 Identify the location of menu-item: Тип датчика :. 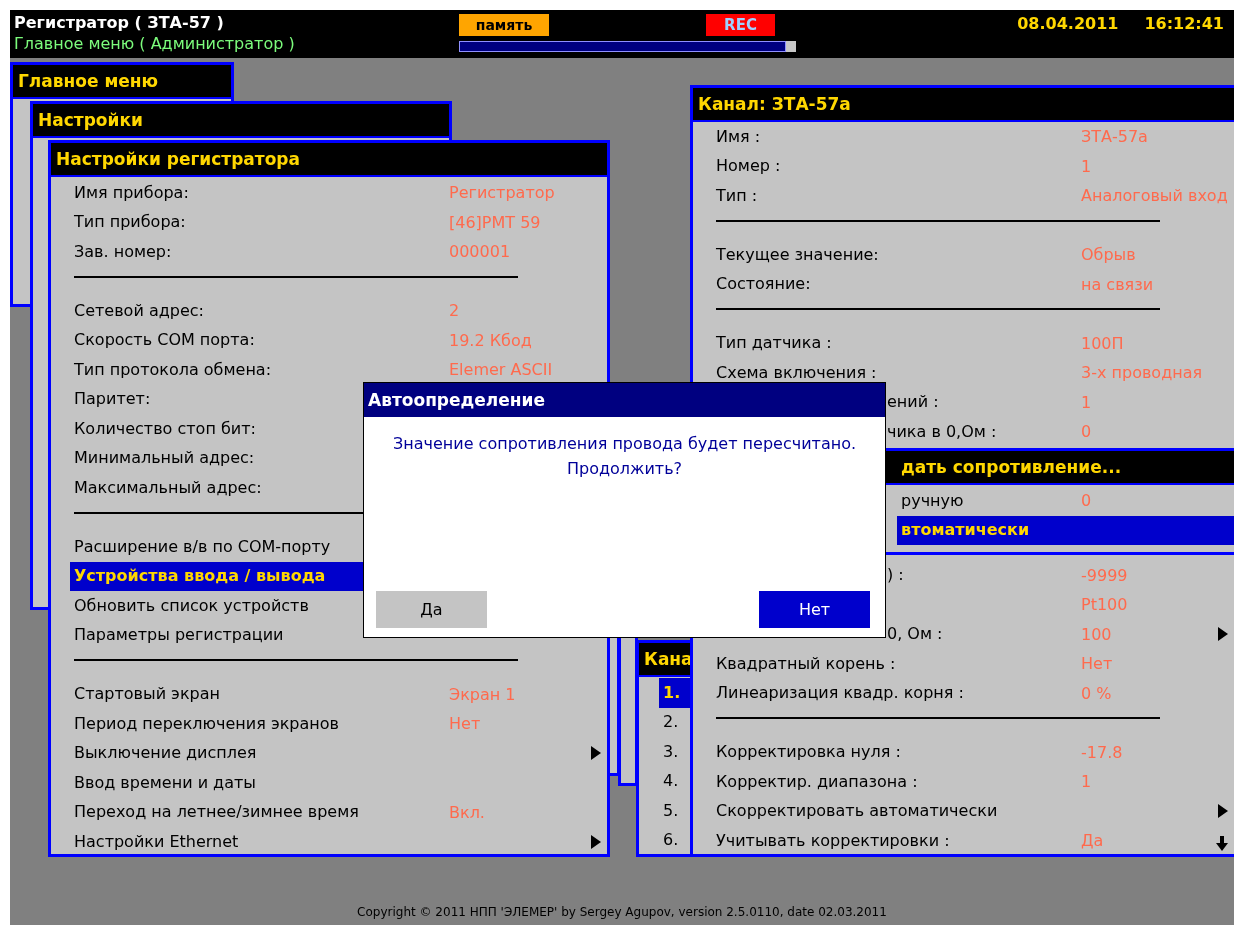
(774, 343).